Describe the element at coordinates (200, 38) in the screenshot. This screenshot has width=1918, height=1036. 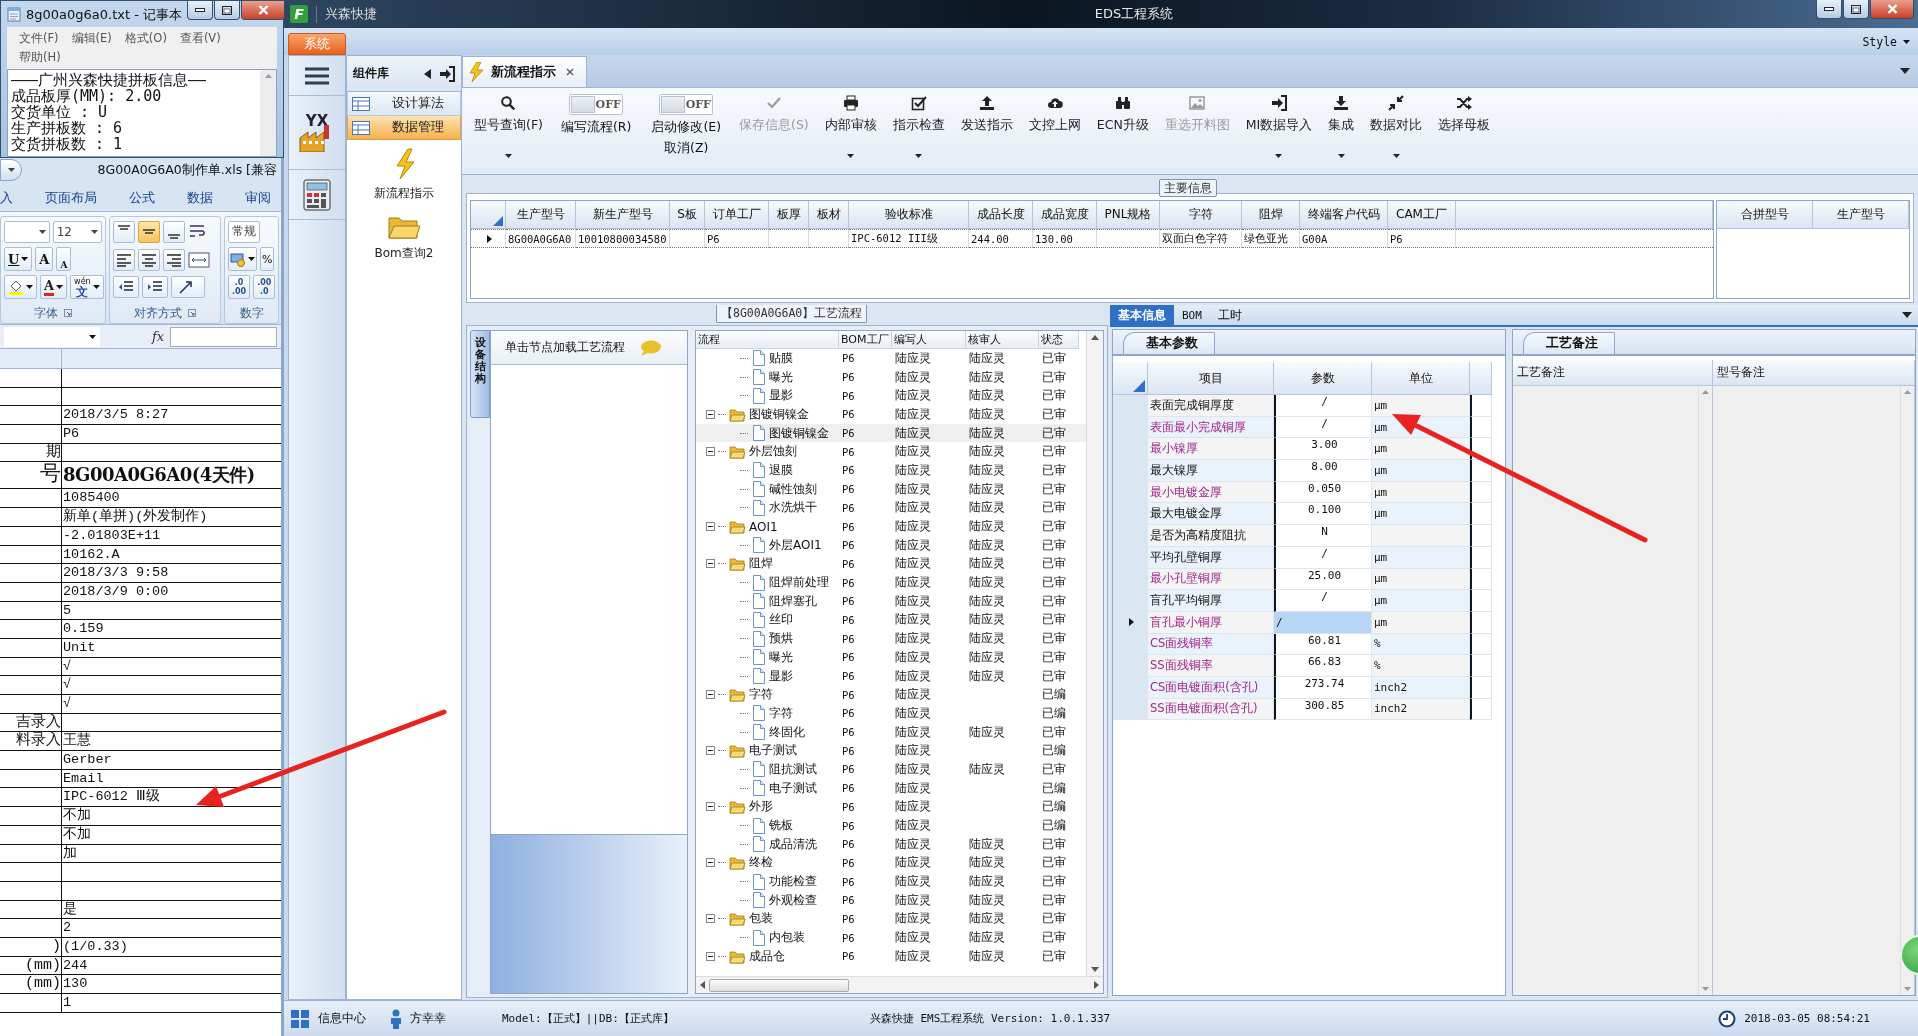
I see `menu-item: 查看(V)` at that location.